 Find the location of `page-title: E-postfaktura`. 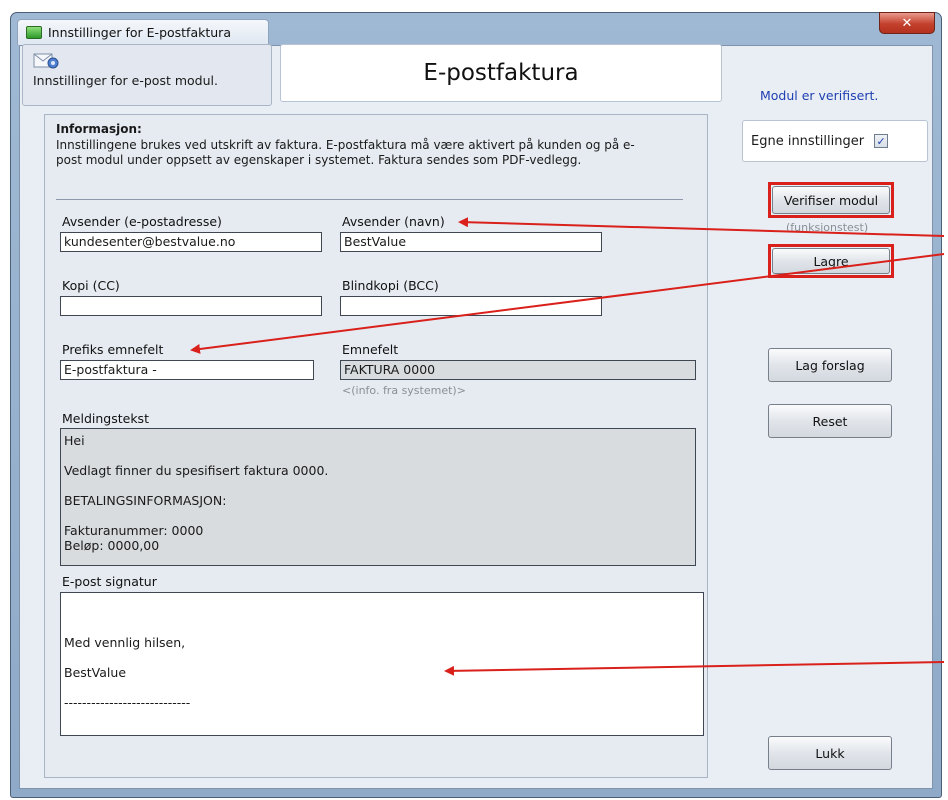

page-title: E-postfaktura is located at coordinates (501, 73).